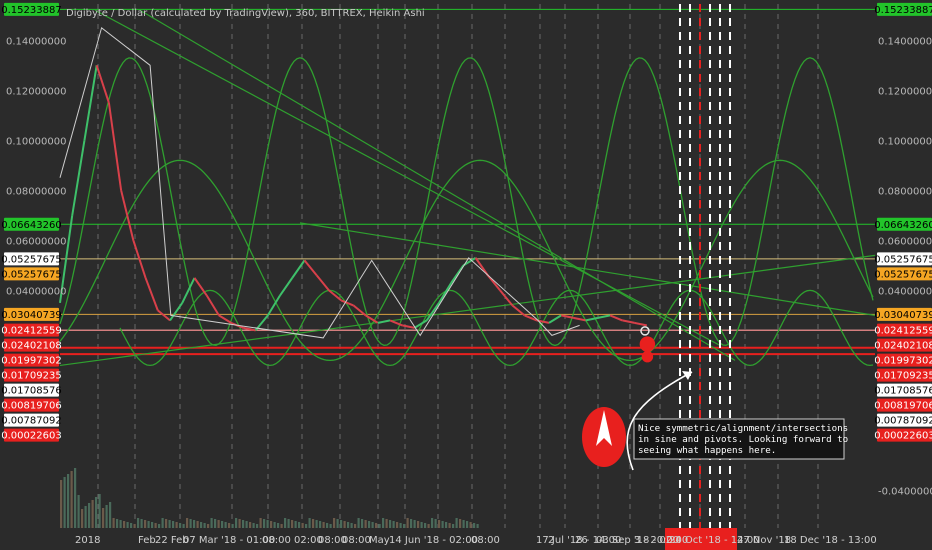  Describe the element at coordinates (581, 540) in the screenshot. I see `time-axis-label: 26` at that location.